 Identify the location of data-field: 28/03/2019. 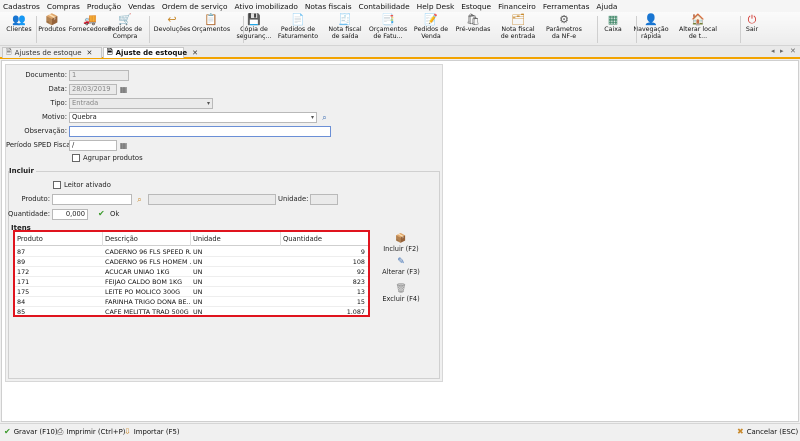
(93, 89).